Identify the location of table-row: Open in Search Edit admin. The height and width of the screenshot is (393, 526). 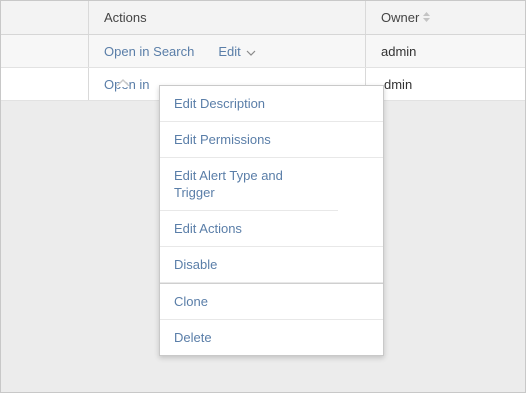
(263, 51).